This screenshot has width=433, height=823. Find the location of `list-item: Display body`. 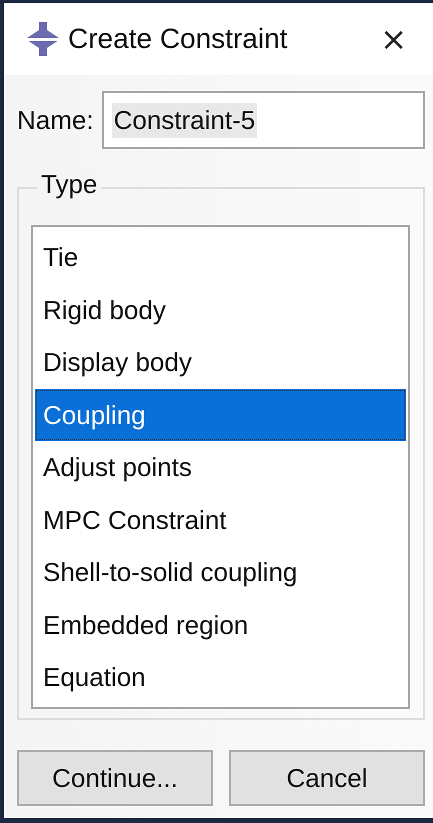

list-item: Display body is located at coordinates (220, 362).